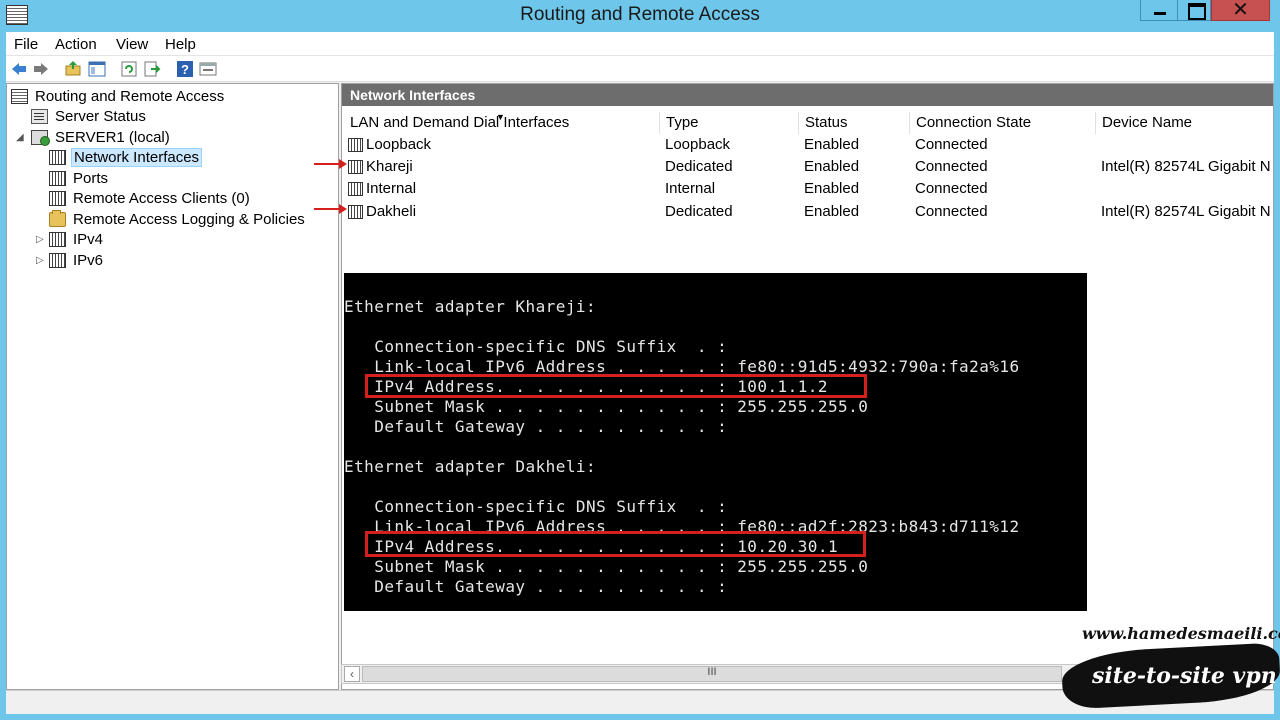 The image size is (1280, 720). What do you see at coordinates (500, 117) in the screenshot?
I see `sort-indicator-icon: ▼` at bounding box center [500, 117].